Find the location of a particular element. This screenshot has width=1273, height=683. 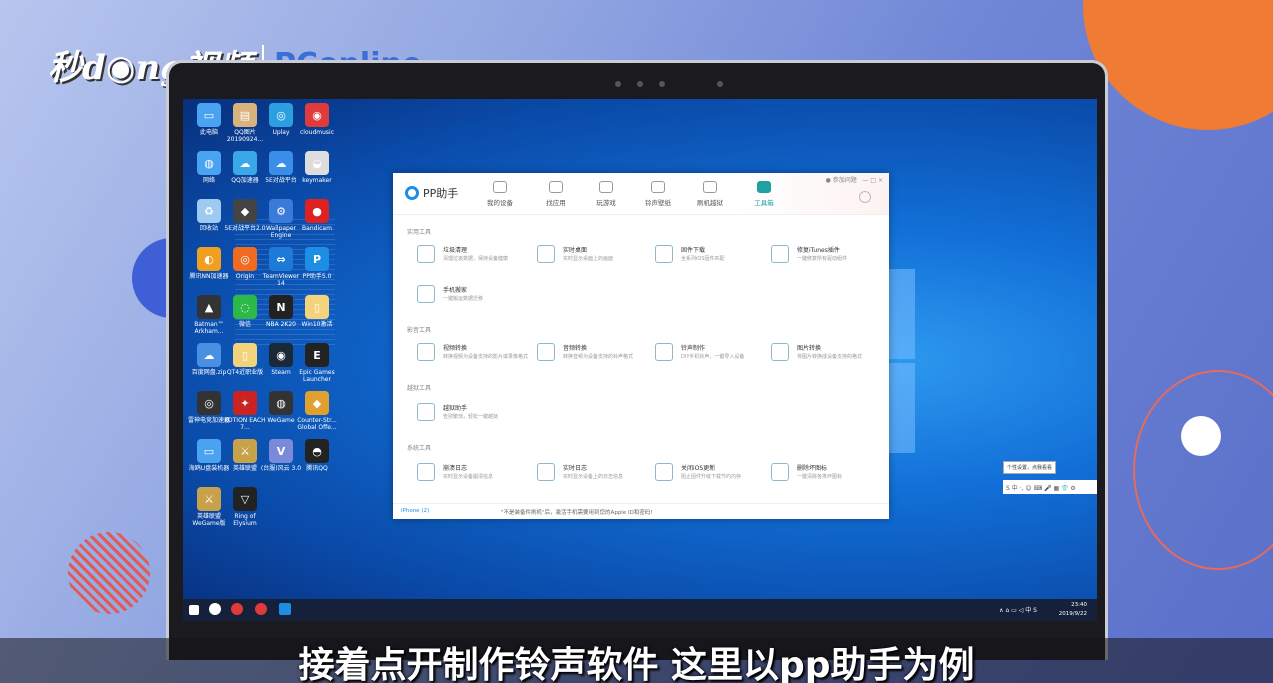

tab-label: 工具箱 is located at coordinates (764, 203).